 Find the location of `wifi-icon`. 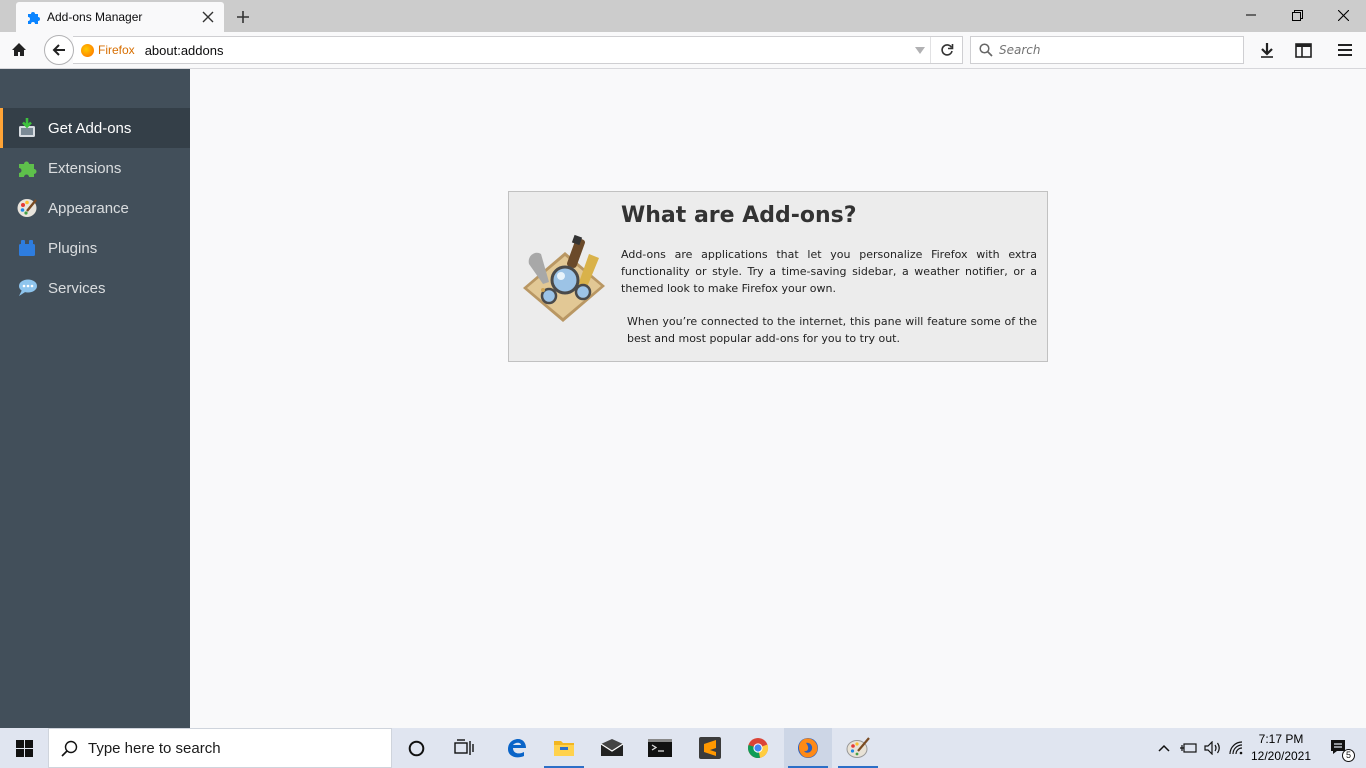

wifi-icon is located at coordinates (1236, 748).